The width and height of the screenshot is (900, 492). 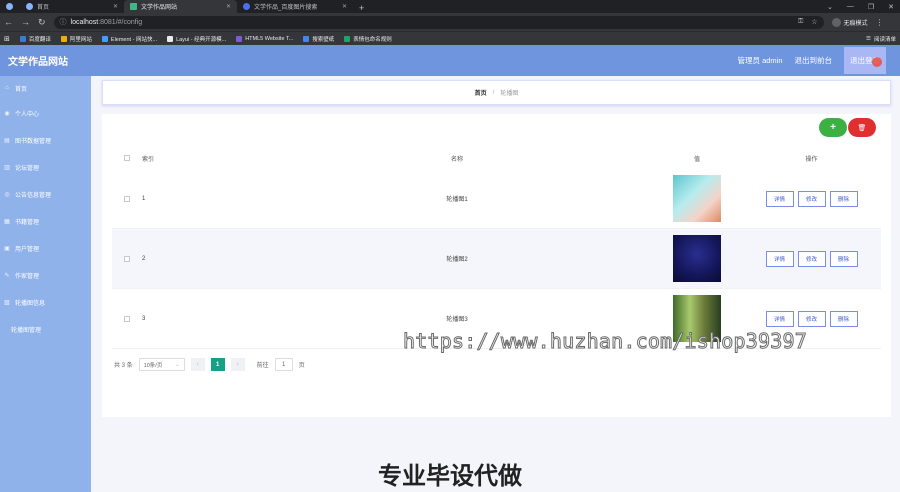 What do you see at coordinates (63, 22) in the screenshot?
I see `info-icon: ⓘ` at bounding box center [63, 22].